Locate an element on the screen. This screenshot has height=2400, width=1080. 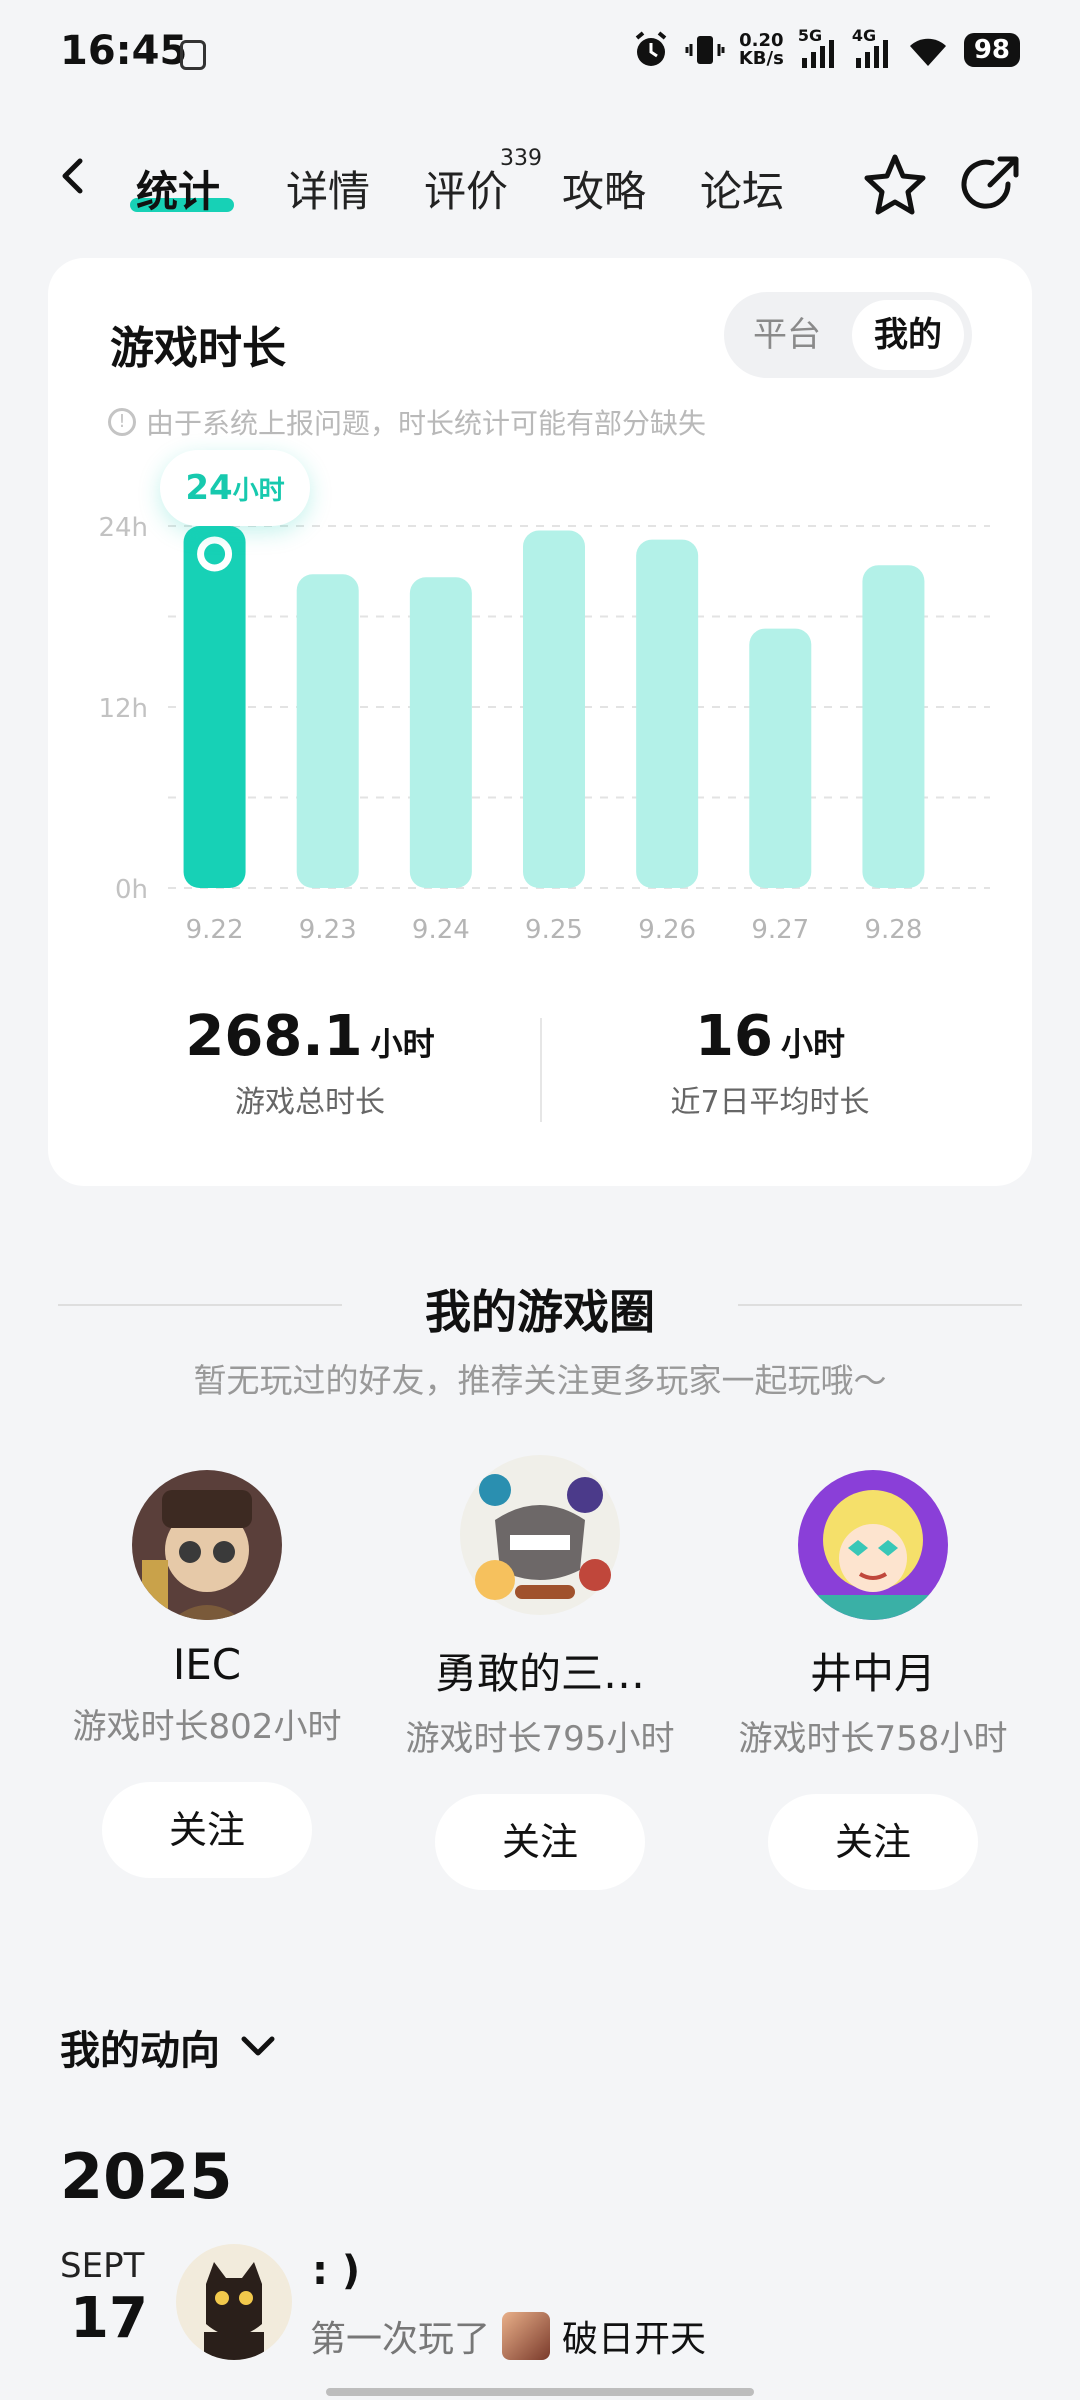
signal-4g: 4G is located at coordinates (872, 48).